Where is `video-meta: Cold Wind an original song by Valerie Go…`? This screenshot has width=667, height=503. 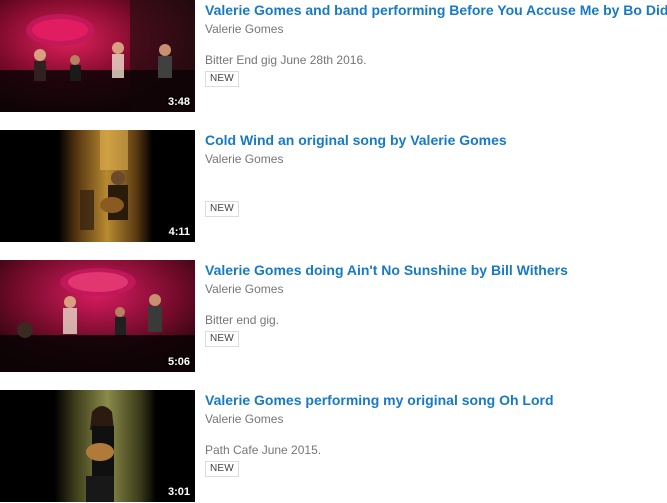
video-meta: Cold Wind an original song by Valerie Go… is located at coordinates (436, 173).